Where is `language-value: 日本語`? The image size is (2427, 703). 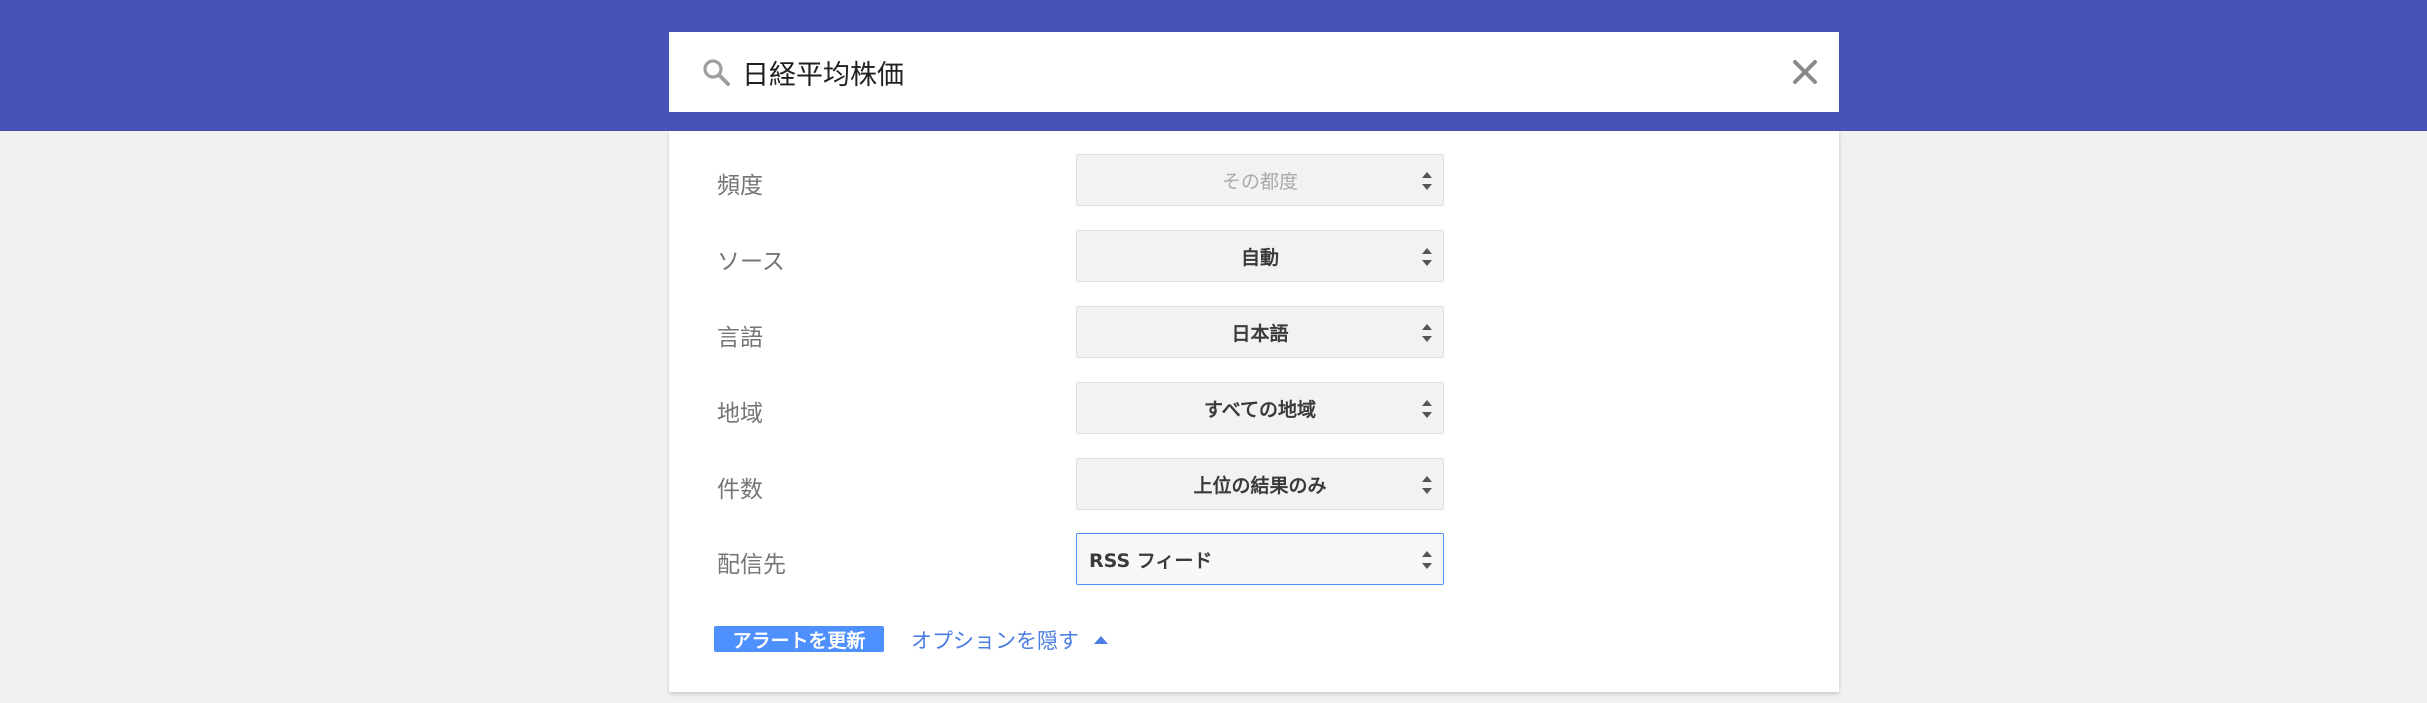 language-value: 日本語 is located at coordinates (1260, 333).